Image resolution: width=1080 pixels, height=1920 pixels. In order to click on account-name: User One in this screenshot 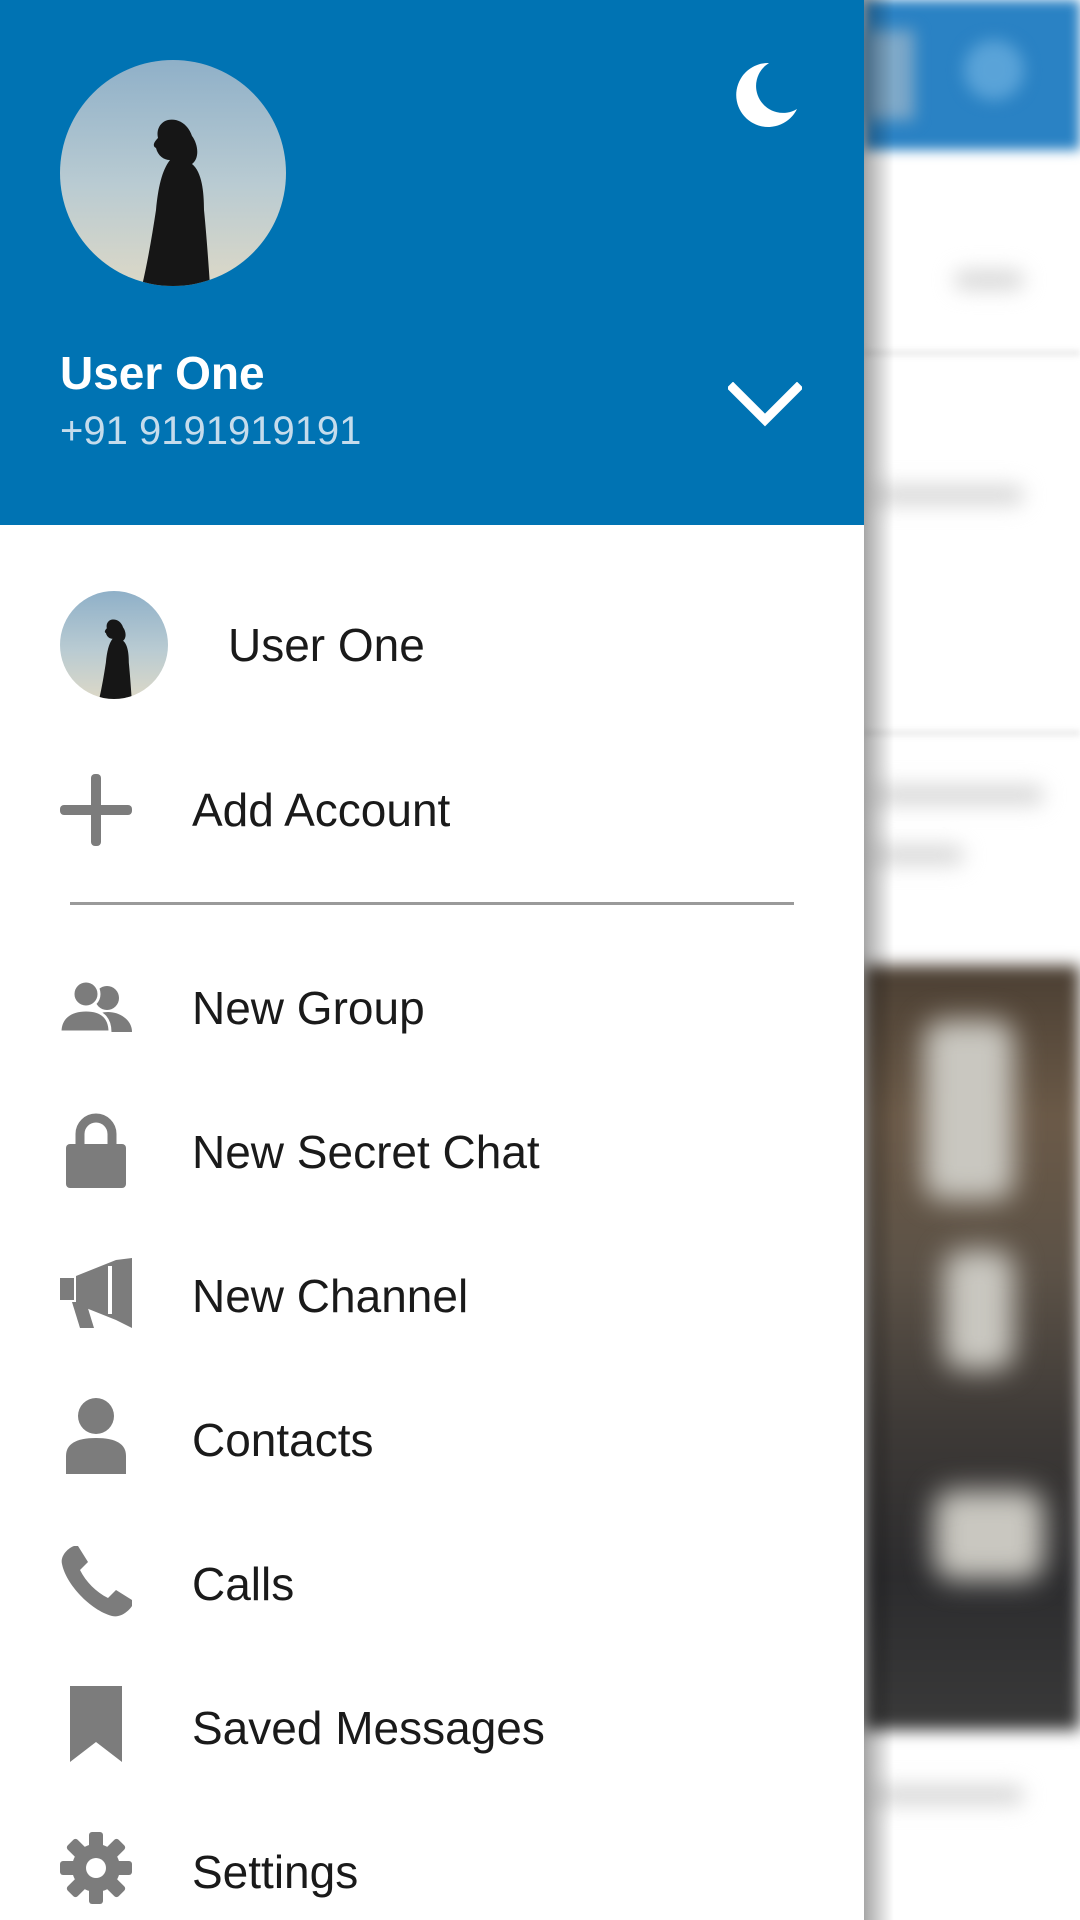, I will do `click(326, 645)`.